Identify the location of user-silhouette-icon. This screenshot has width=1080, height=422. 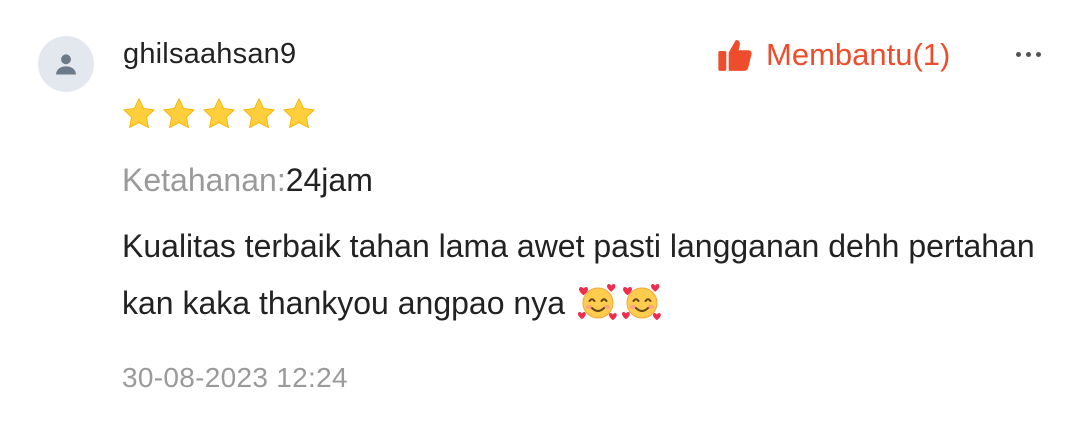
(66, 64).